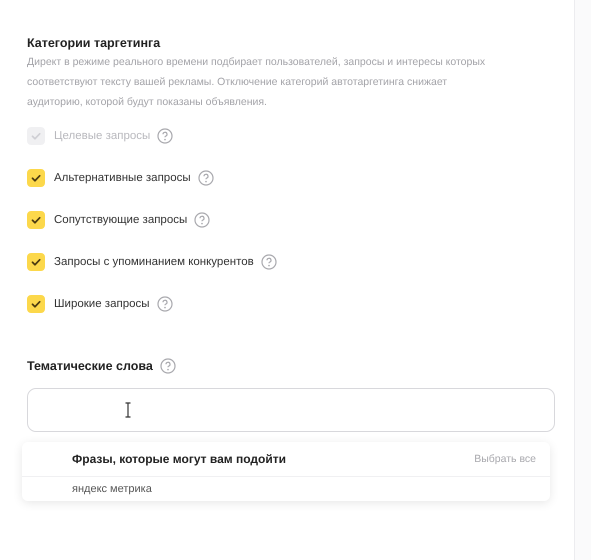 Image resolution: width=591 pixels, height=560 pixels. What do you see at coordinates (128, 410) in the screenshot?
I see `text-cursor-icon` at bounding box center [128, 410].